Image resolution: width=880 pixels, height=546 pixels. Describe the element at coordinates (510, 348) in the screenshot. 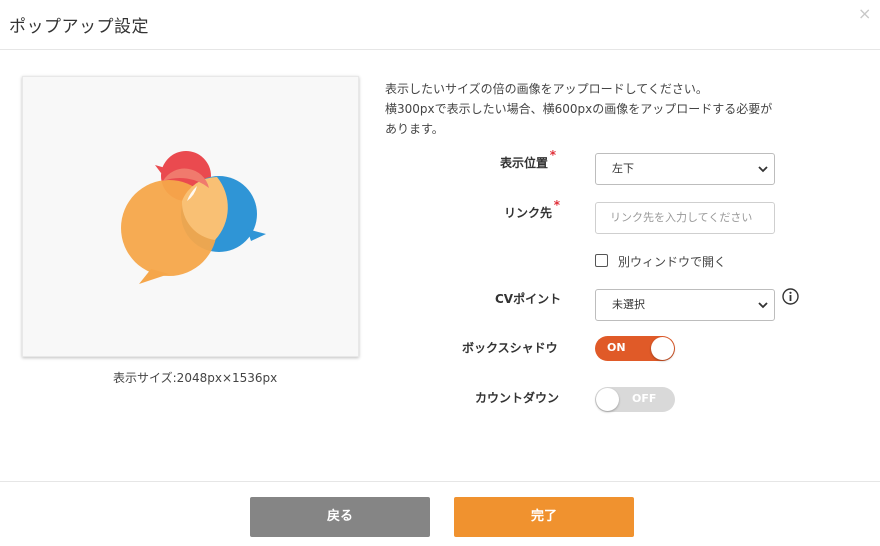

I see `box-shadow-label: ボックスシャドウ` at that location.